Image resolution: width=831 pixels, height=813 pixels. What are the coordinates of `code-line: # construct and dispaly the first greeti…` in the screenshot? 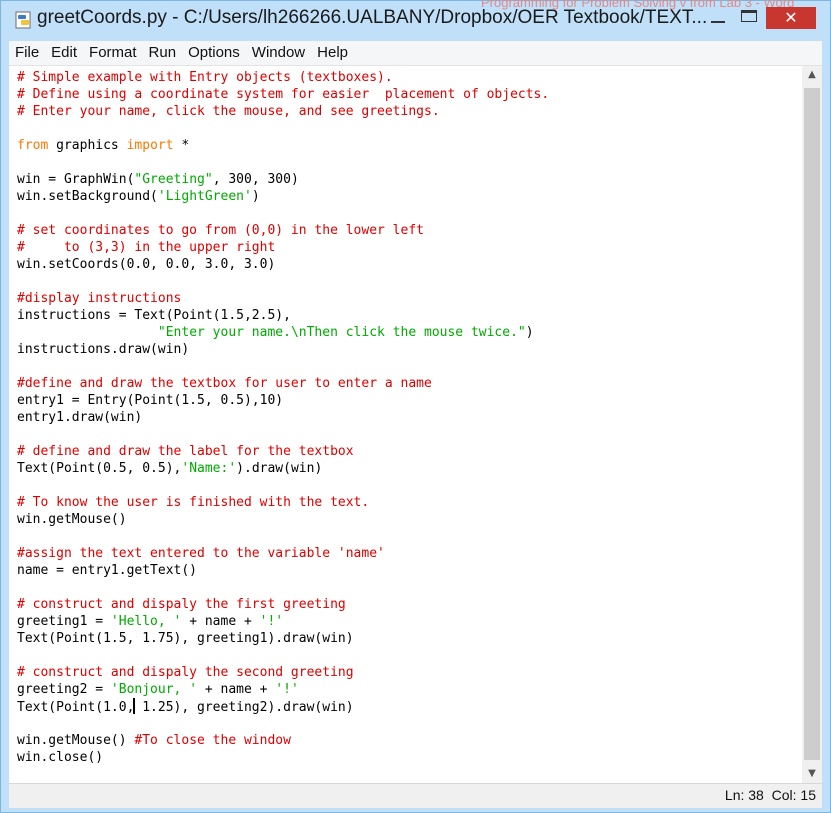 It's located at (409, 604).